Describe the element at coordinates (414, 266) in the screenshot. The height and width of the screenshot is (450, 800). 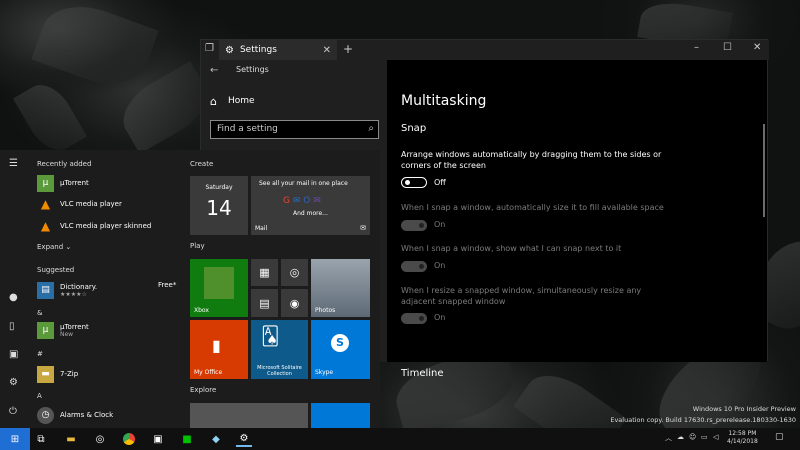
I see `snap-assist-toggle` at that location.